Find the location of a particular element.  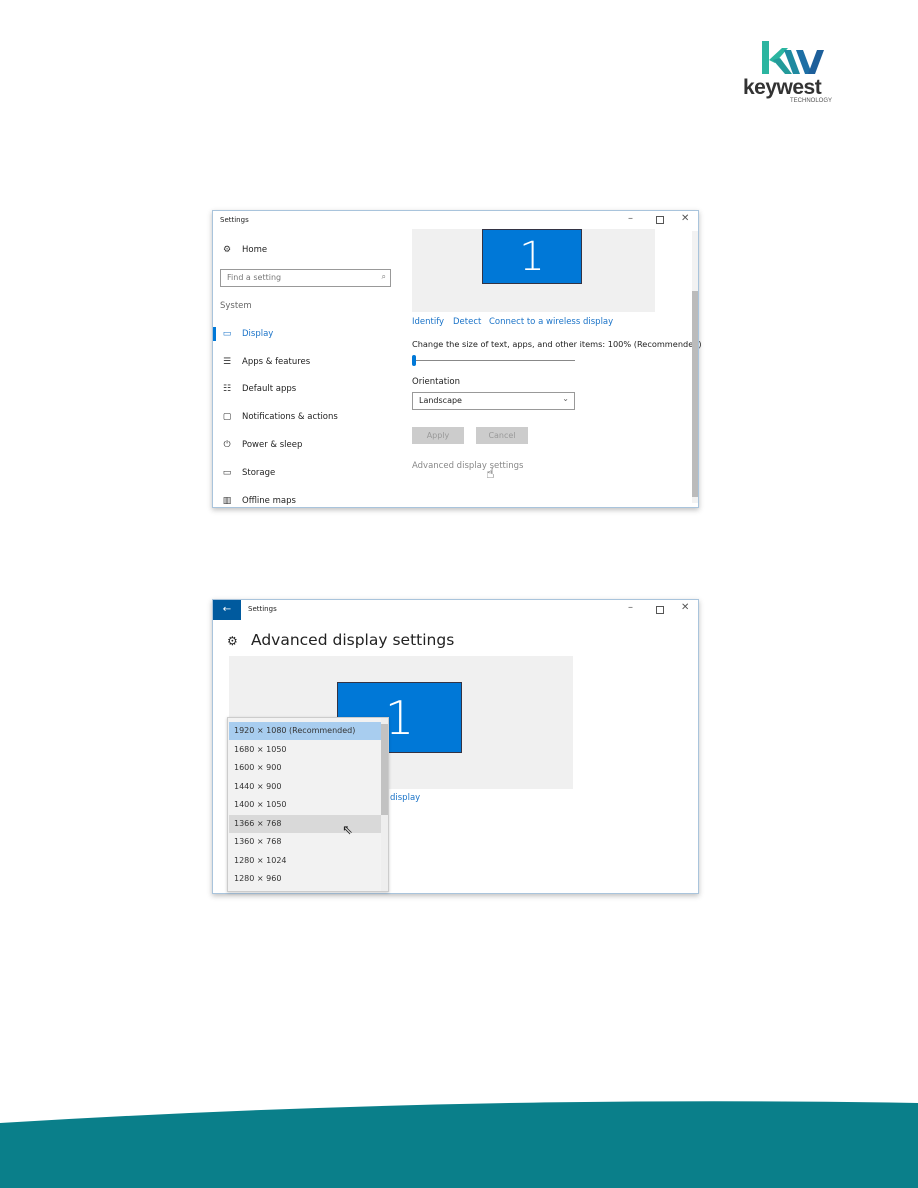

logo-text: keywest is located at coordinates (782, 87).